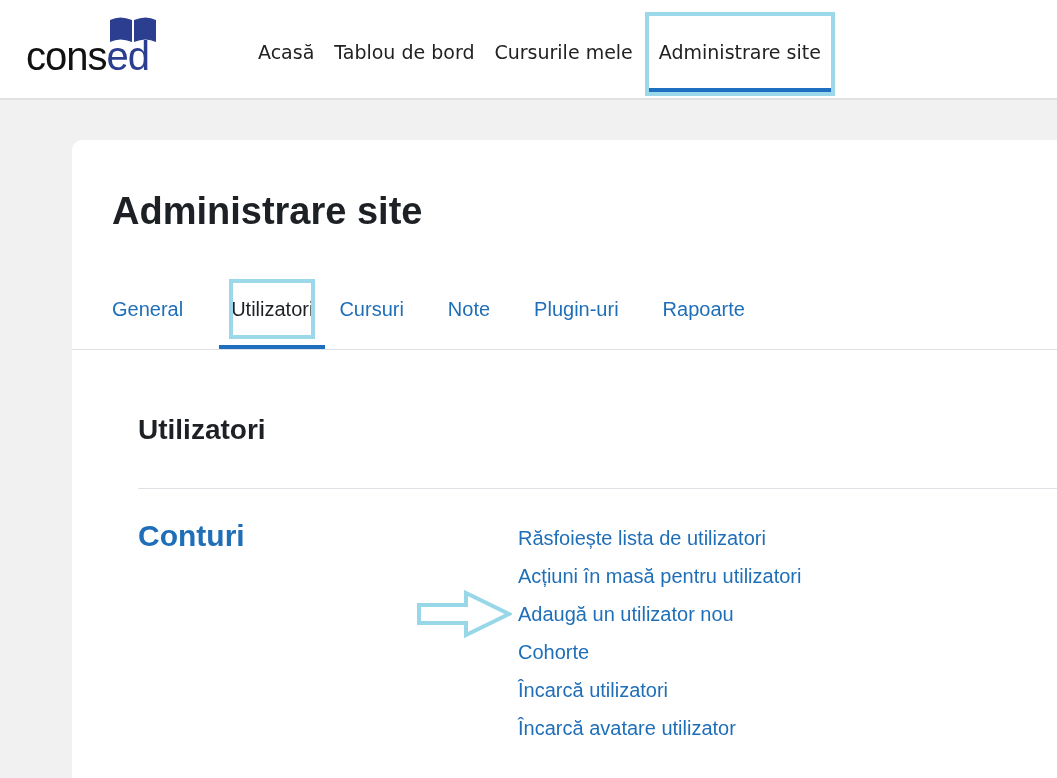 This screenshot has width=1057, height=778. Describe the element at coordinates (627, 728) in the screenshot. I see `admin-link: Încarcă avatare utilizator` at that location.